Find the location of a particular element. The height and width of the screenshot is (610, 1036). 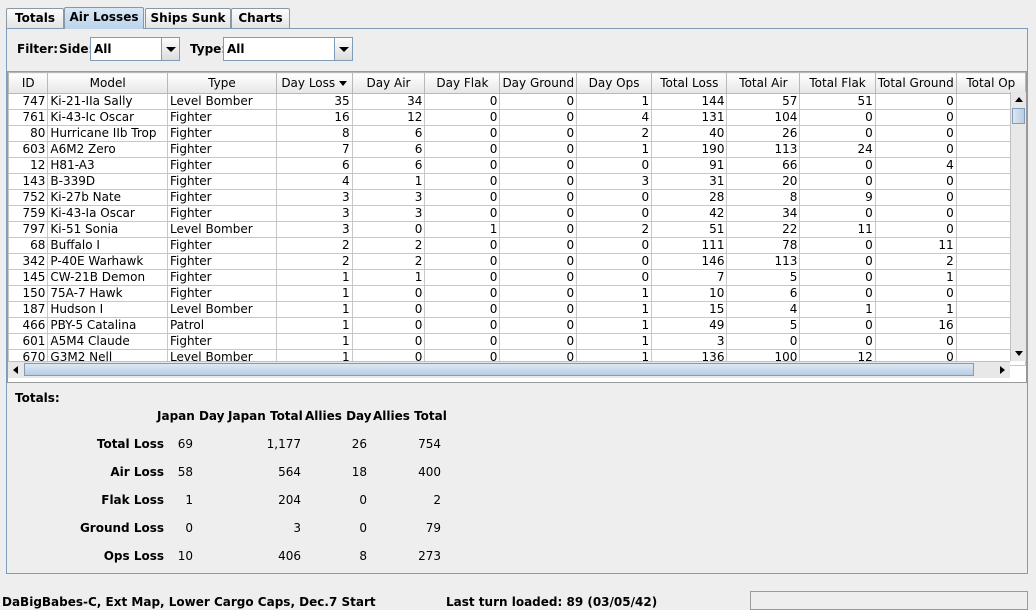

scroll-left-button is located at coordinates (16, 370).